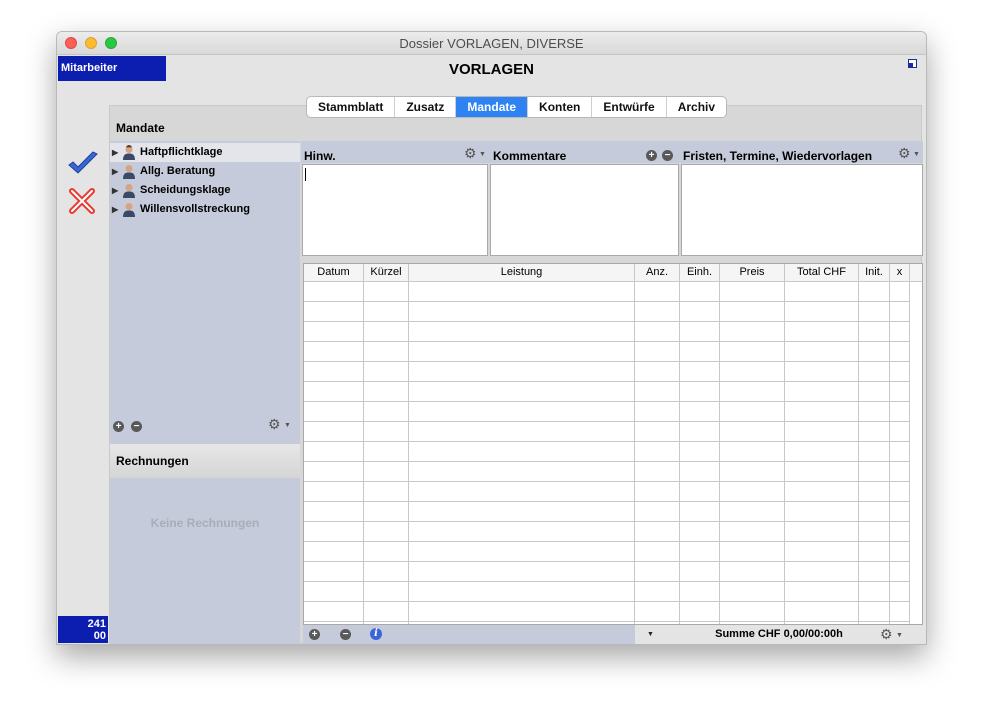 Image resolution: width=981 pixels, height=724 pixels. Describe the element at coordinates (205, 561) in the screenshot. I see `rechnungen-list: Keine Rechnungen` at that location.